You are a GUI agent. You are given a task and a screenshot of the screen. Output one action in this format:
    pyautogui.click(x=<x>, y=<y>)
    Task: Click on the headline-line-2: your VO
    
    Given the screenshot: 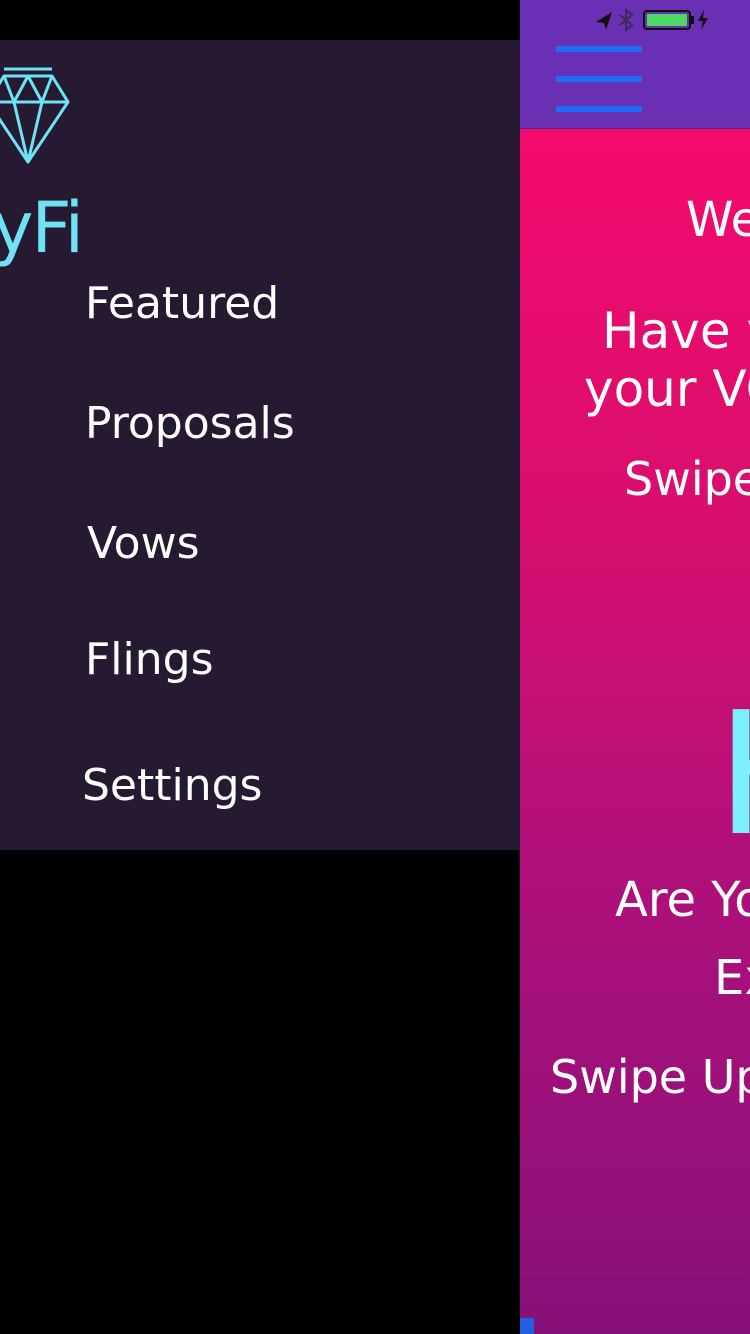 What is the action you would take?
    pyautogui.click(x=667, y=389)
    